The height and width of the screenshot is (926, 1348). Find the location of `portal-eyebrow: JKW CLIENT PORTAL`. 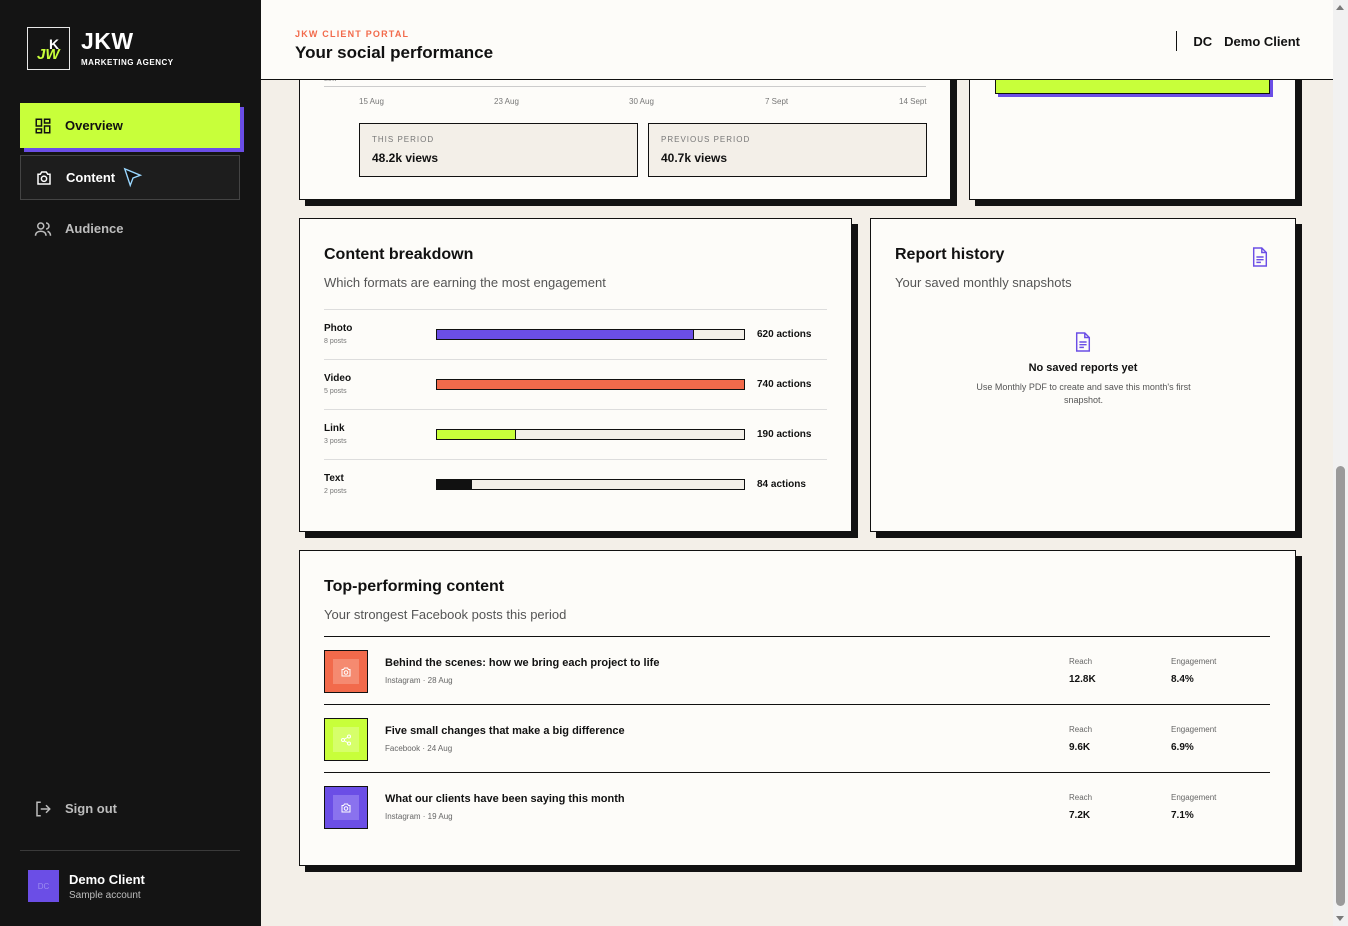

portal-eyebrow: JKW CLIENT PORTAL is located at coordinates (352, 34).